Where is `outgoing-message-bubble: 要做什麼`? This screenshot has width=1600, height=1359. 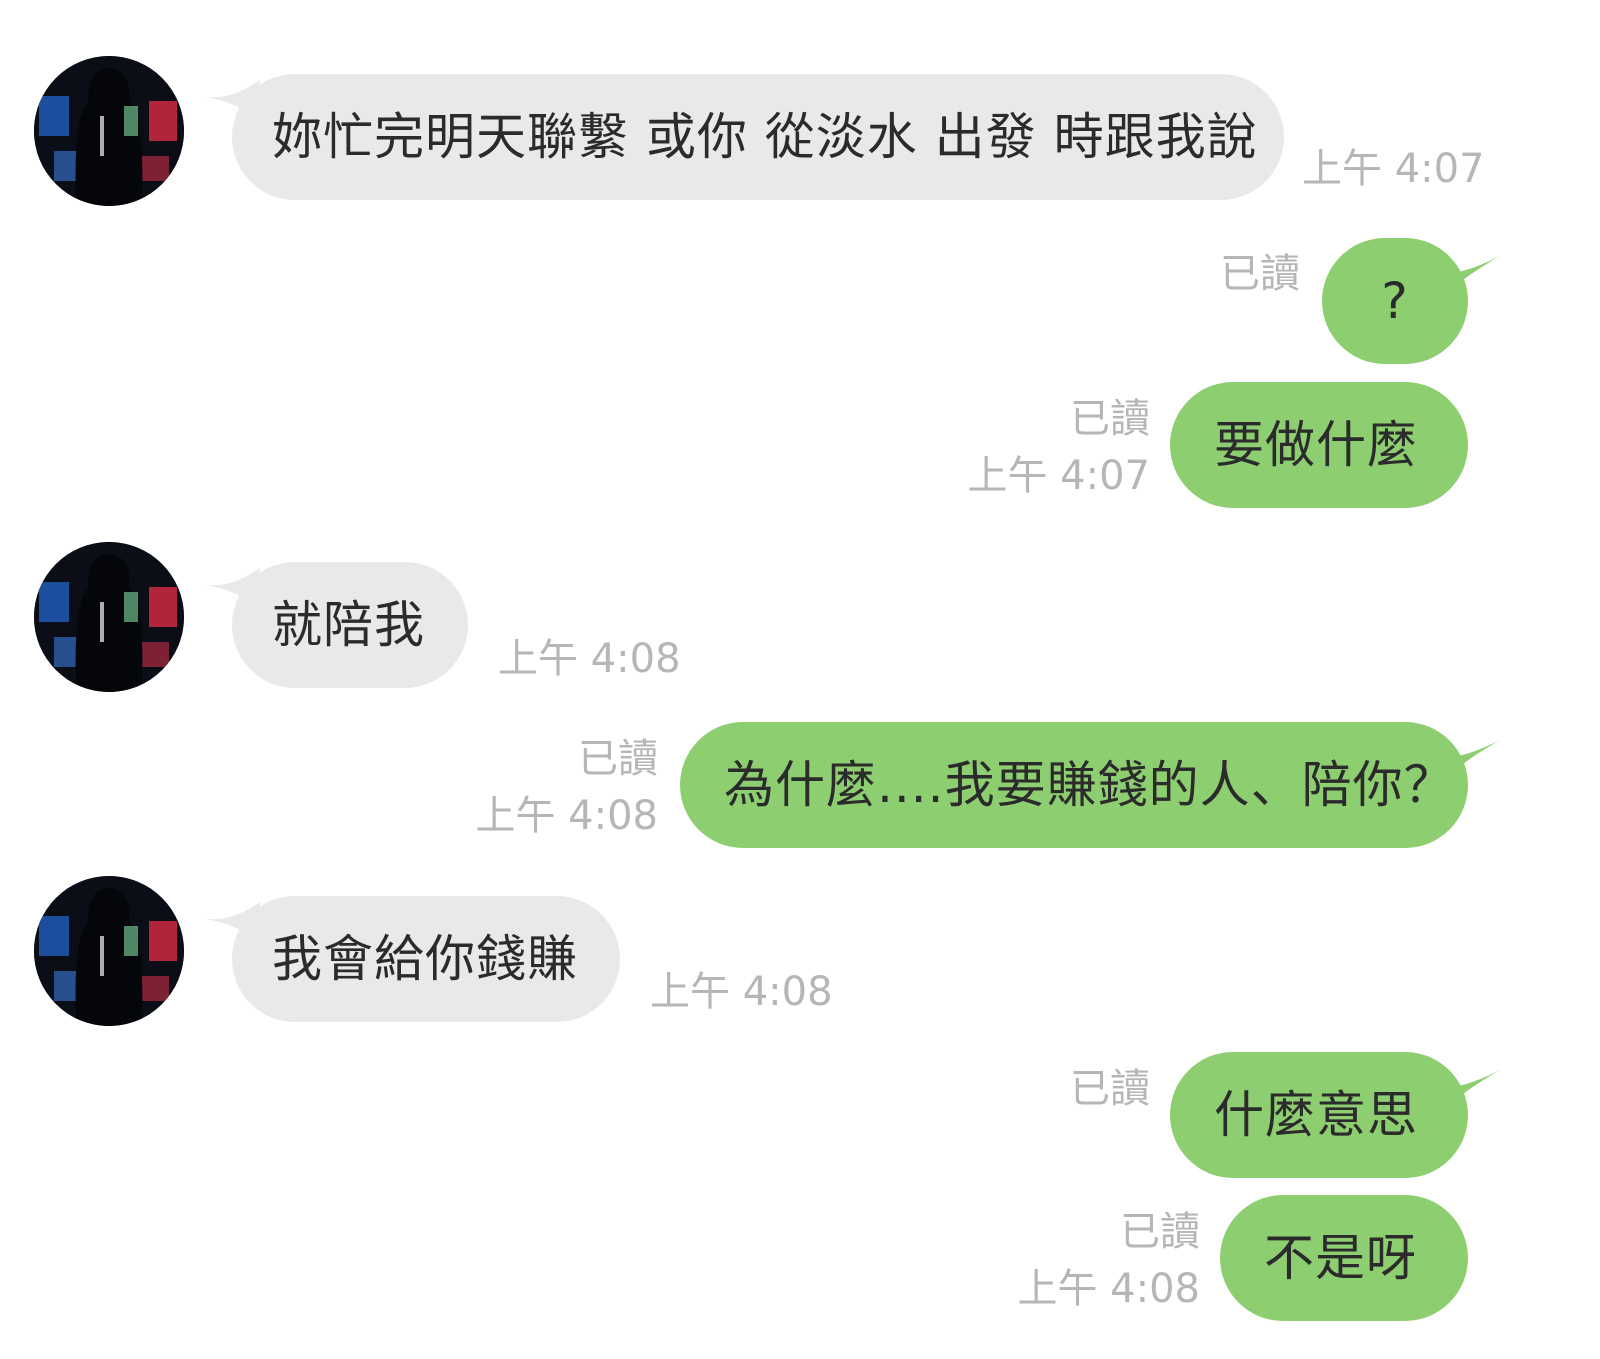 outgoing-message-bubble: 要做什麼 is located at coordinates (1319, 445).